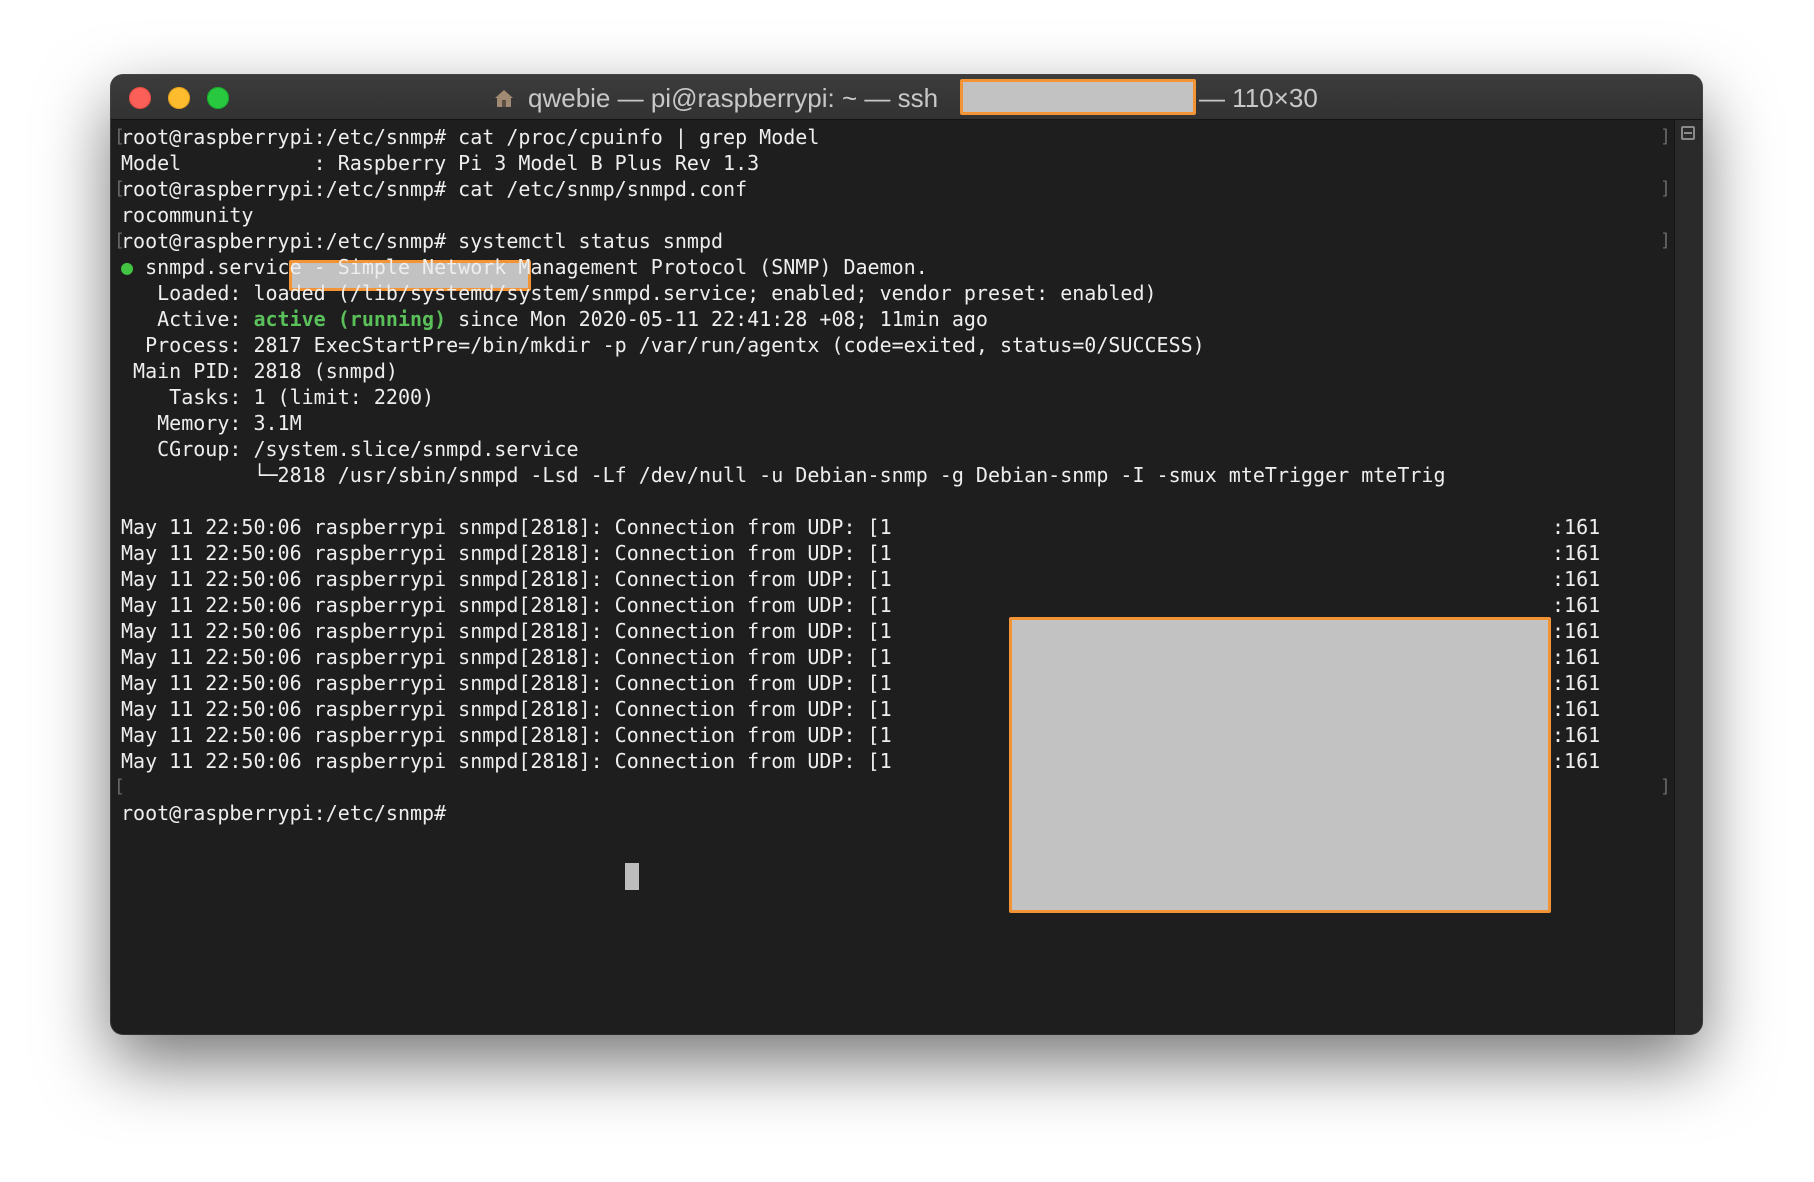 The width and height of the screenshot is (1814, 1182). Describe the element at coordinates (504, 98) in the screenshot. I see `home-folder-icon` at that location.